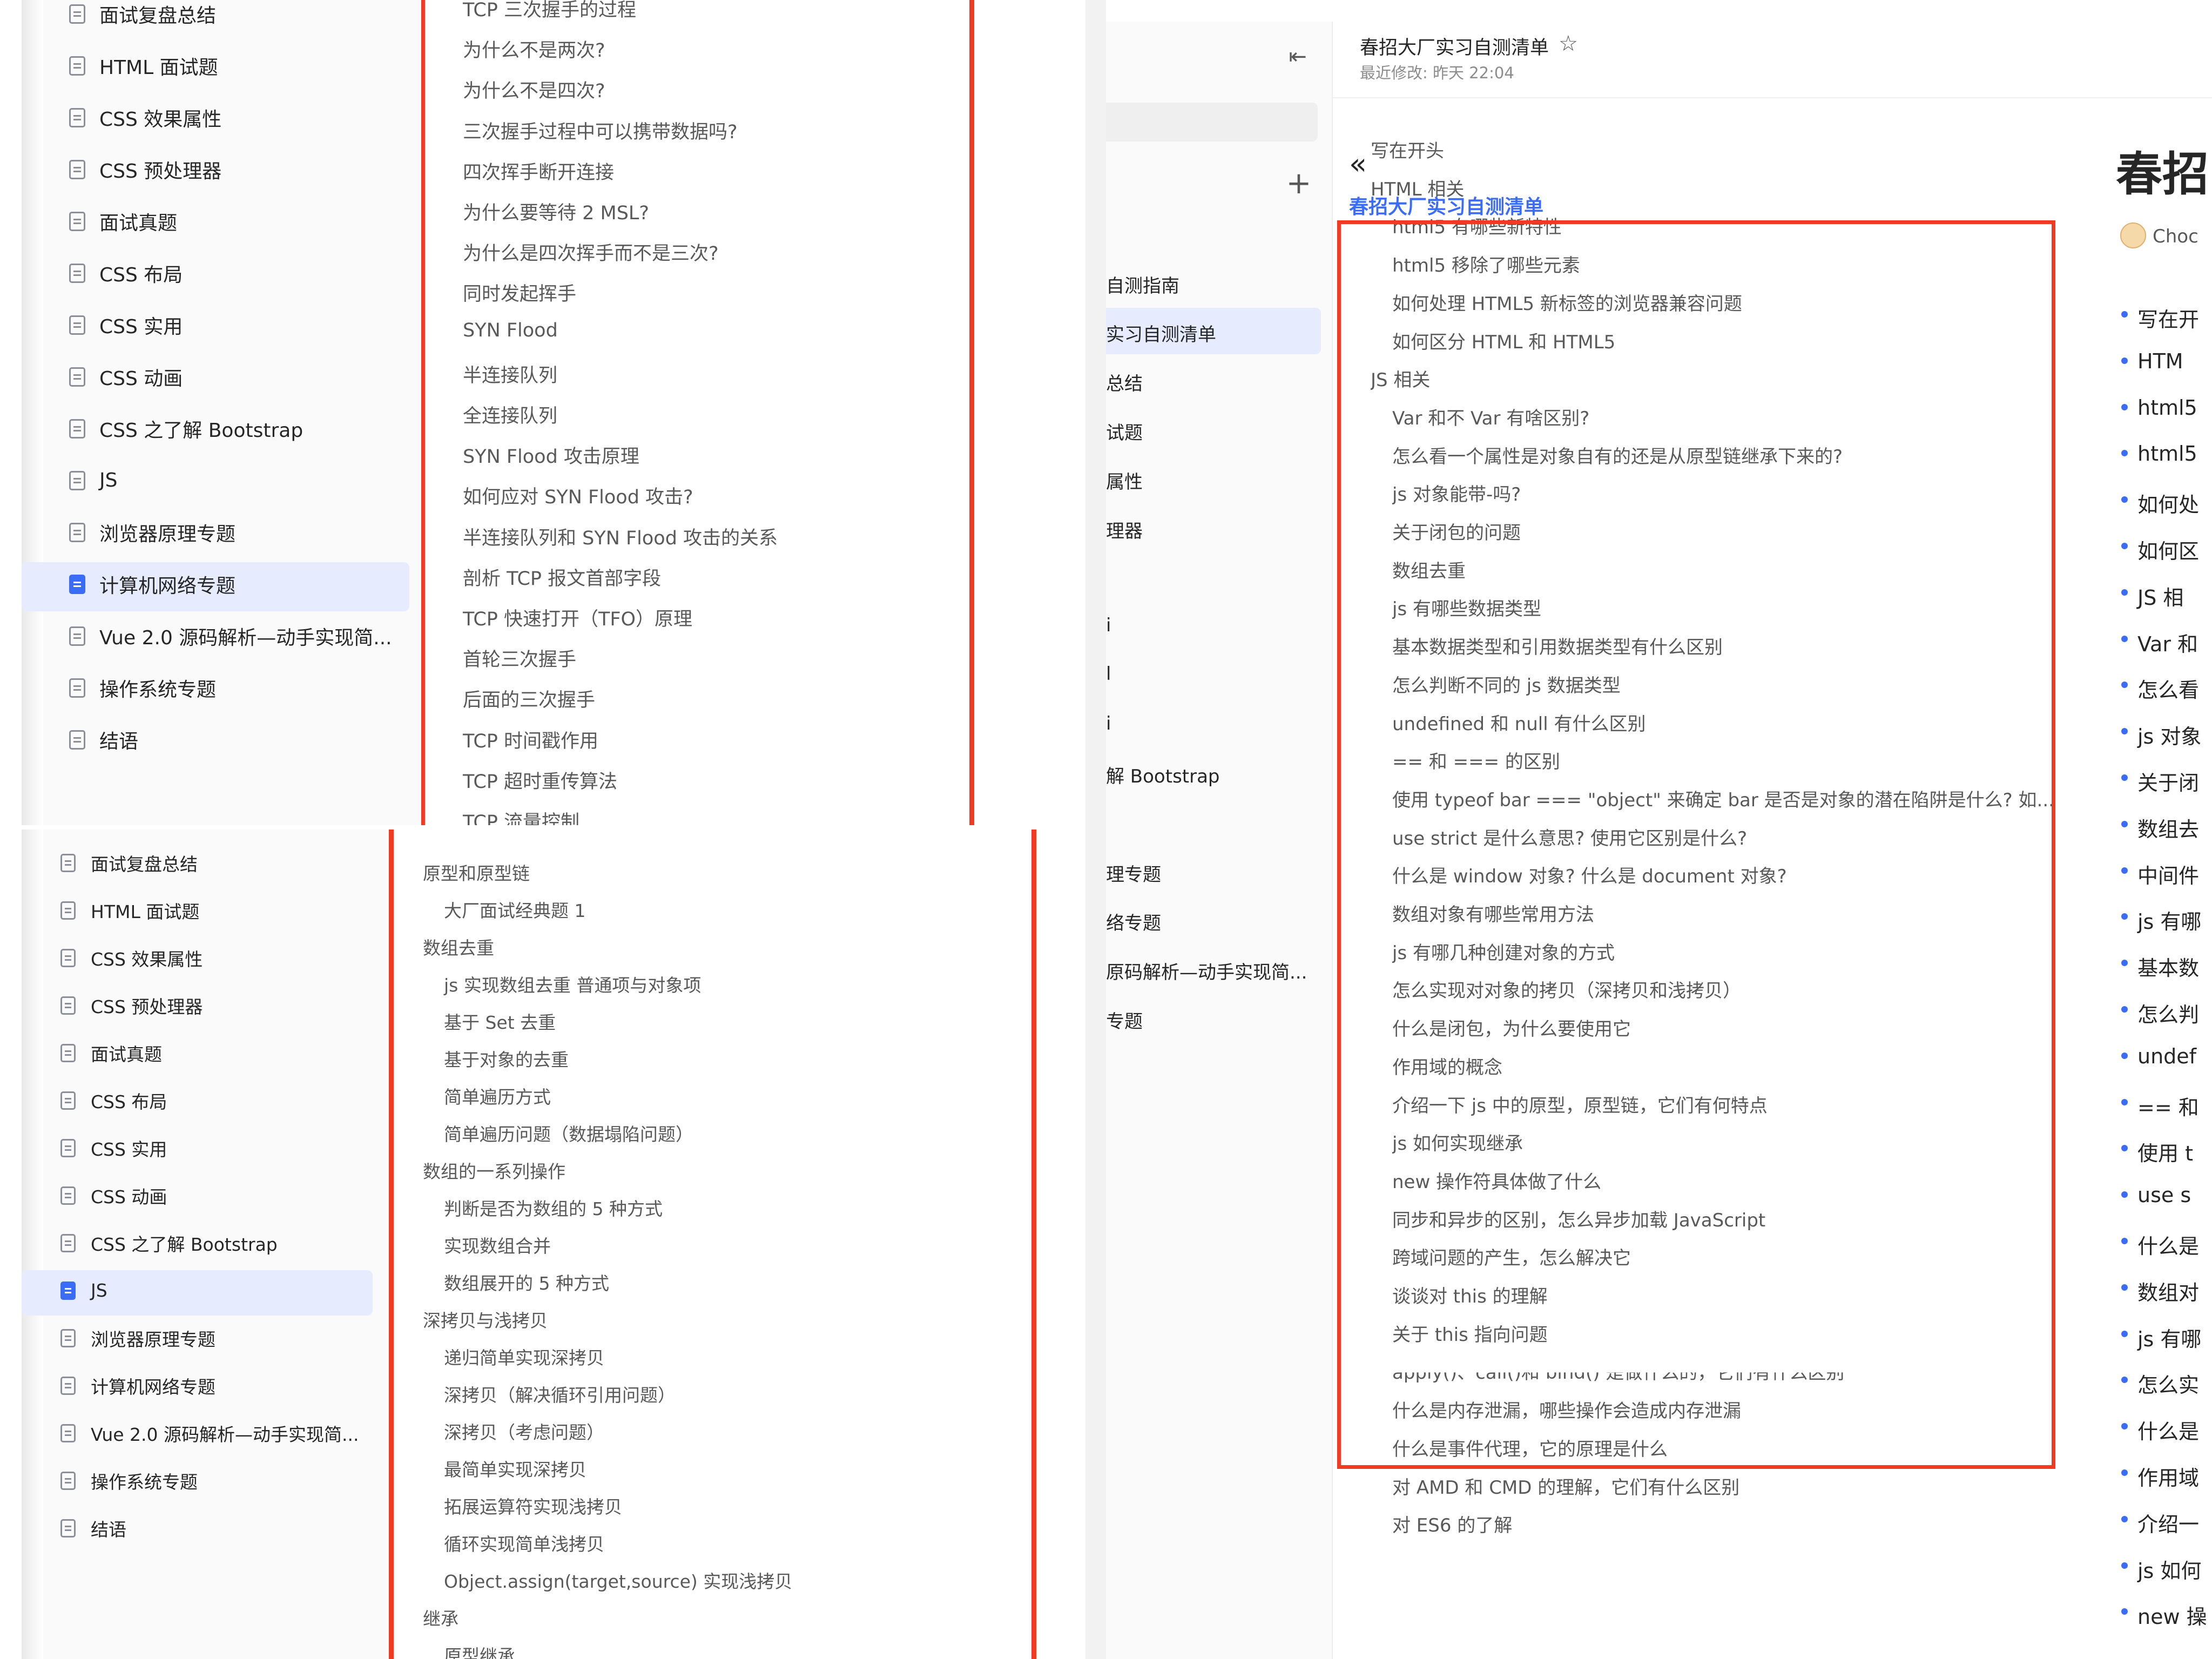  I want to click on sidebar-item: 总结, so click(1124, 382).